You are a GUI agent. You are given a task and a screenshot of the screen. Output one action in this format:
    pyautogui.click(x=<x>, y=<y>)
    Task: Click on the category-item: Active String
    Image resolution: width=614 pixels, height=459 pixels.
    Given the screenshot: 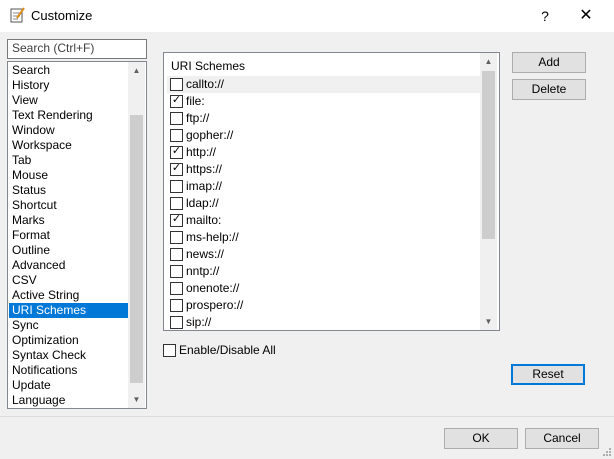 What is the action you would take?
    pyautogui.click(x=70, y=295)
    